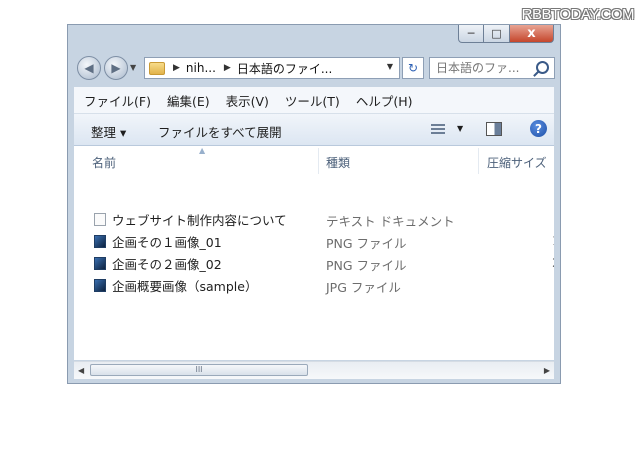  Describe the element at coordinates (494, 129) in the screenshot. I see `preview-pane-icon` at that location.